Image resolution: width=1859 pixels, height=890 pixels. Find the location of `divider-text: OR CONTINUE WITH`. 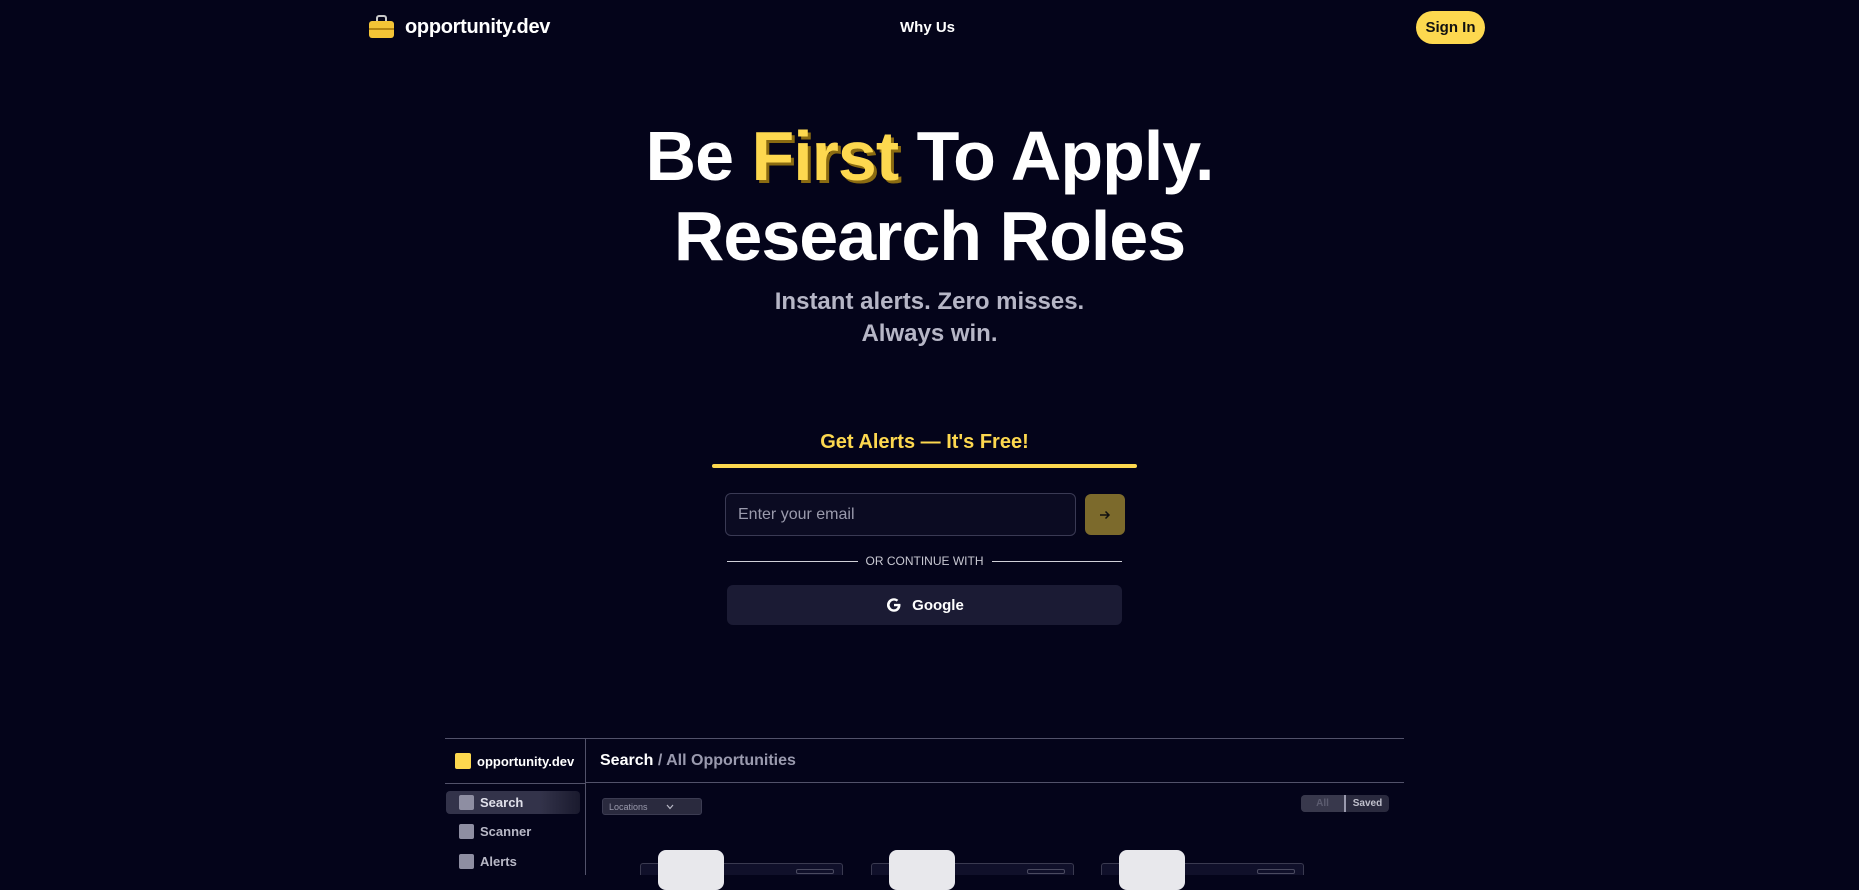

divider-text: OR CONTINUE WITH is located at coordinates (924, 561).